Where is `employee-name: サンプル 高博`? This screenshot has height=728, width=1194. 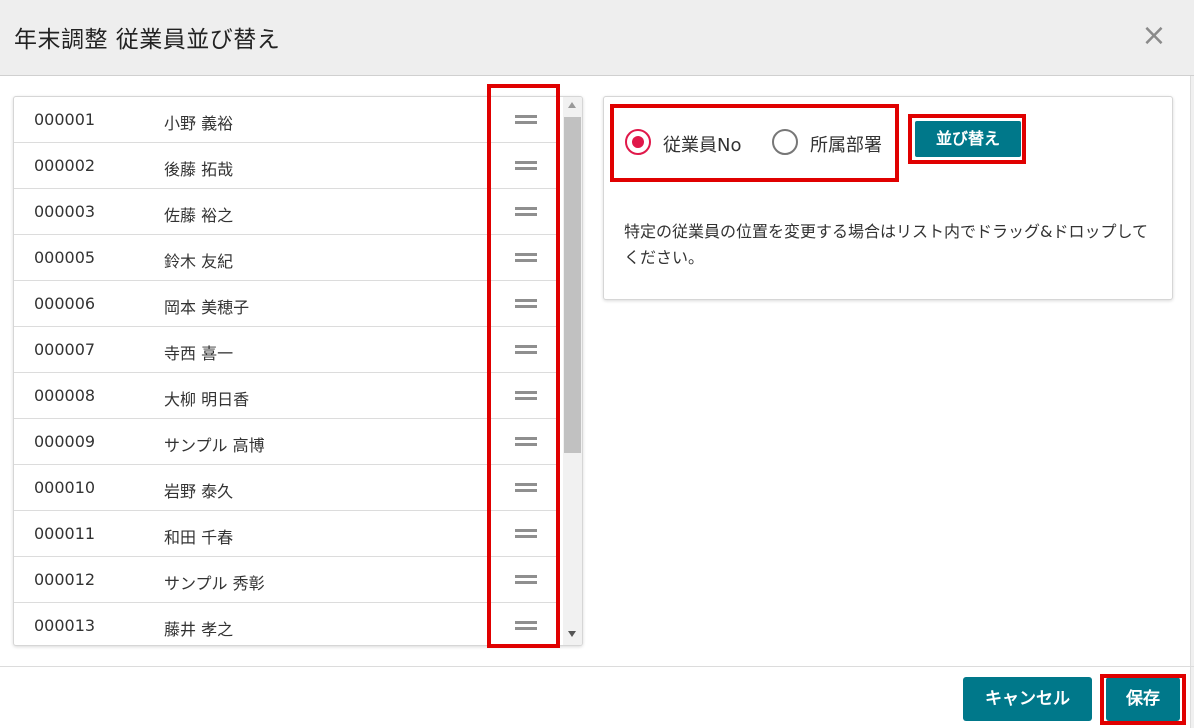 employee-name: サンプル 高博 is located at coordinates (214, 445).